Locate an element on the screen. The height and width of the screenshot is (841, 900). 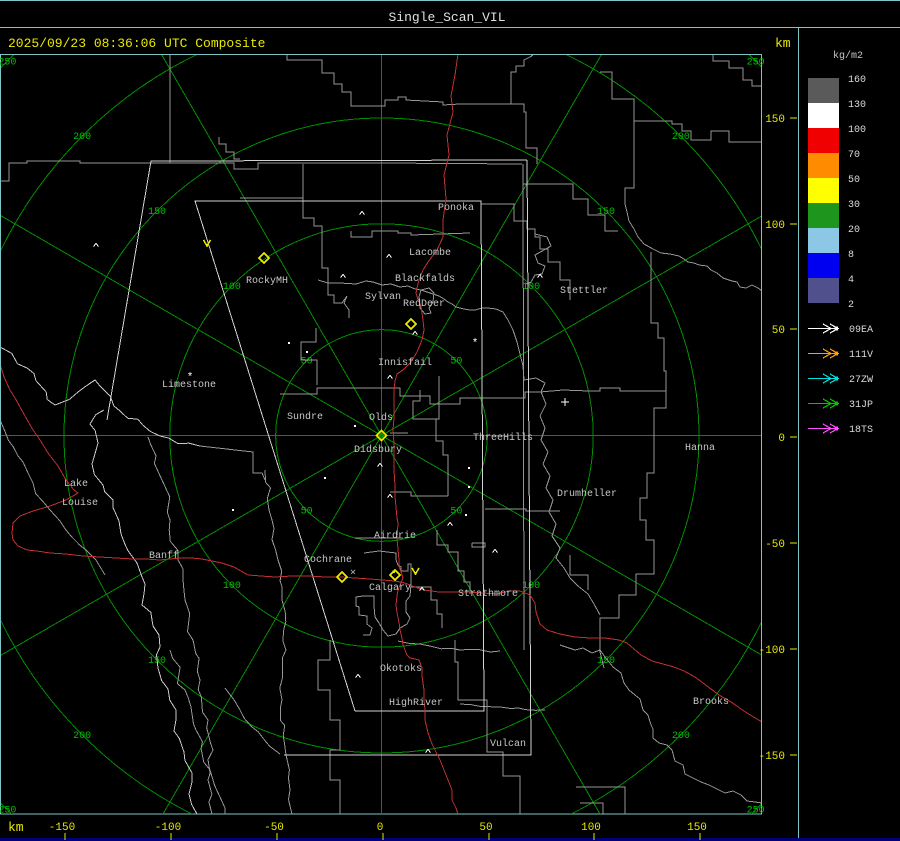
svg-text: Hanna is located at coordinates (700, 448).